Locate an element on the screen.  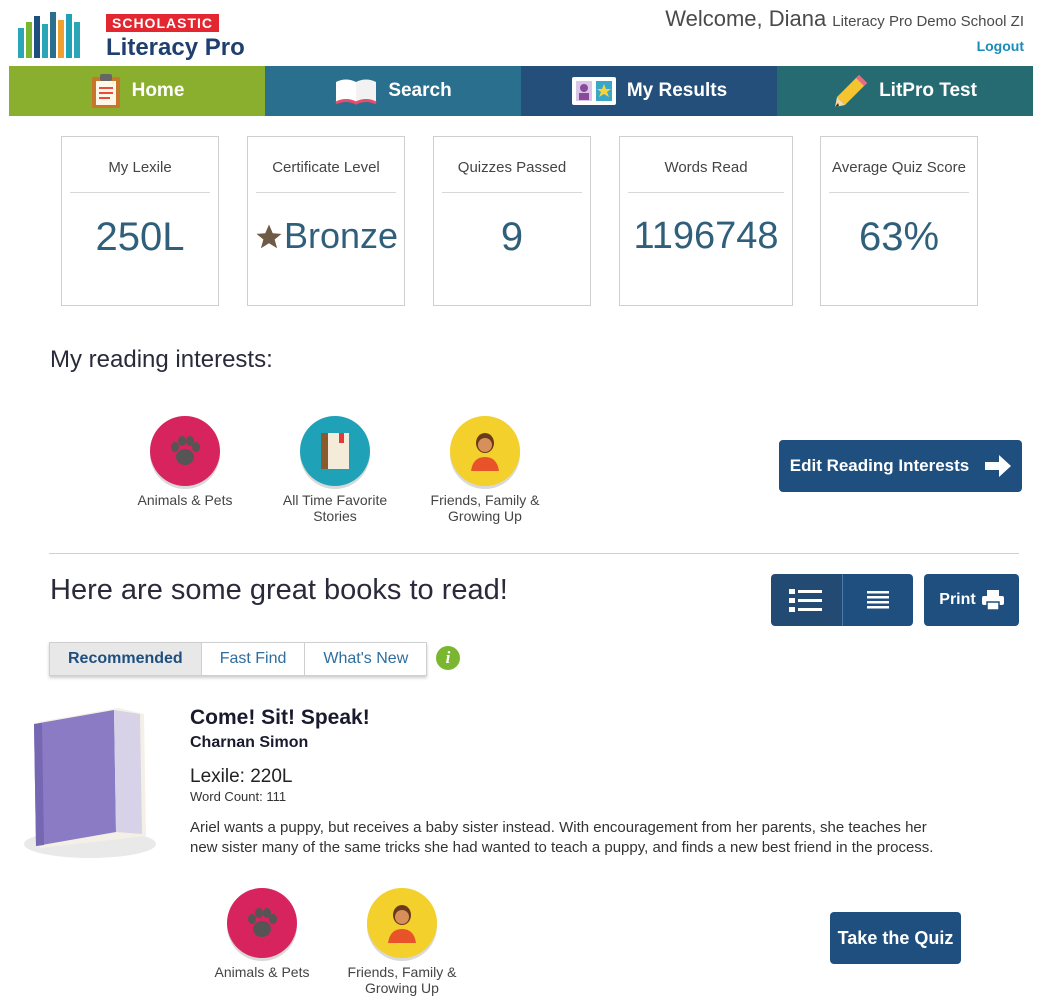
stat-quizzes-passed: Quizzes Passed 9 is located at coordinates (512, 221).